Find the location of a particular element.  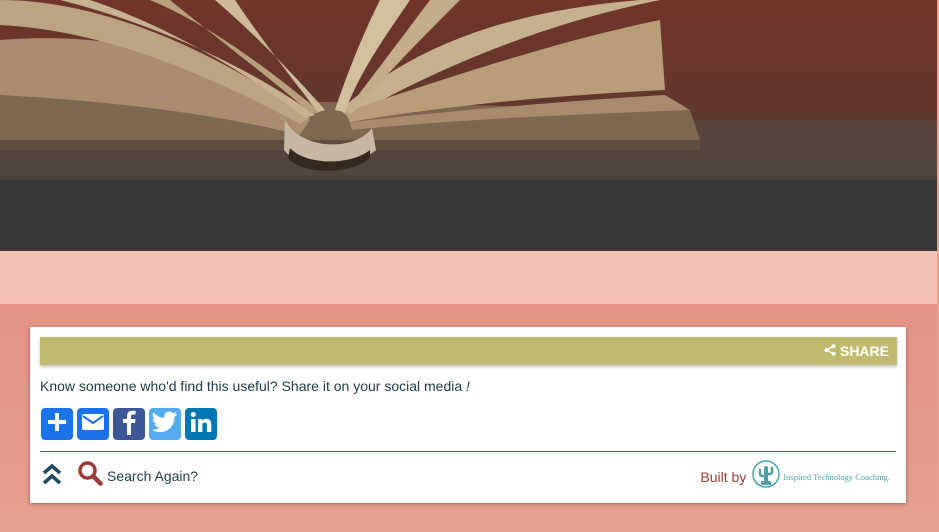

email-share-button is located at coordinates (93, 424).